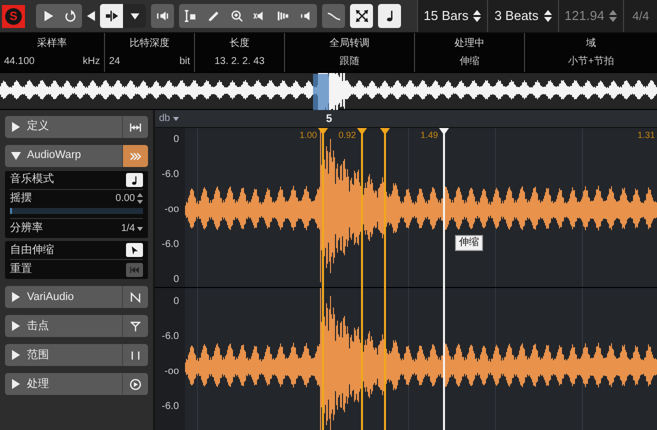 This screenshot has width=657, height=430. I want to click on reset-button, so click(134, 269).